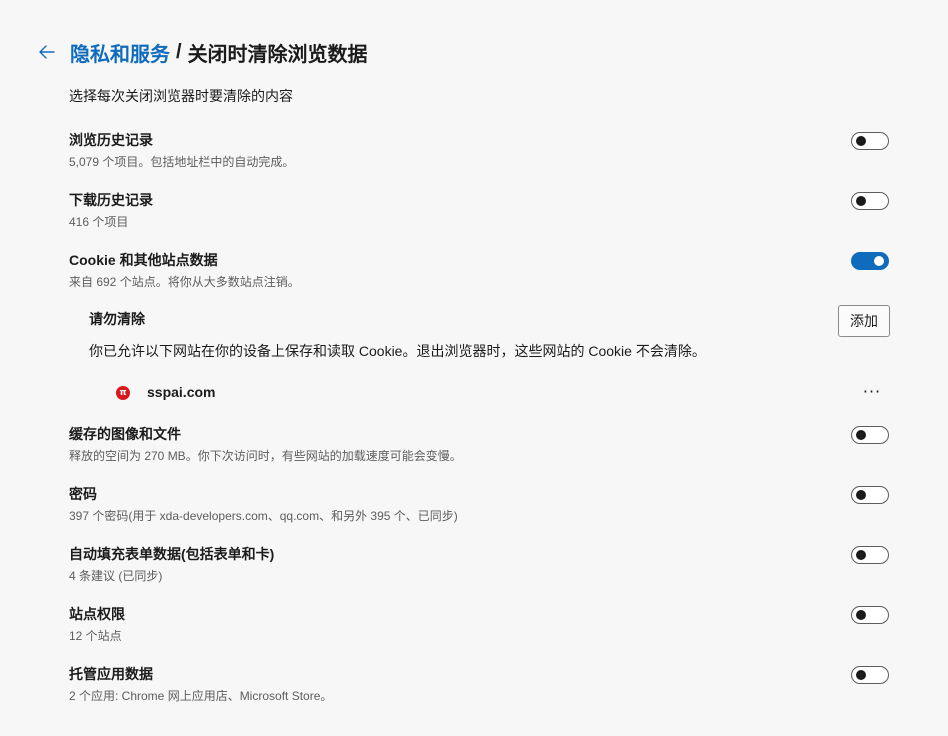 This screenshot has width=948, height=736. I want to click on setting-title: Cookie 和其他站点数据, so click(143, 260).